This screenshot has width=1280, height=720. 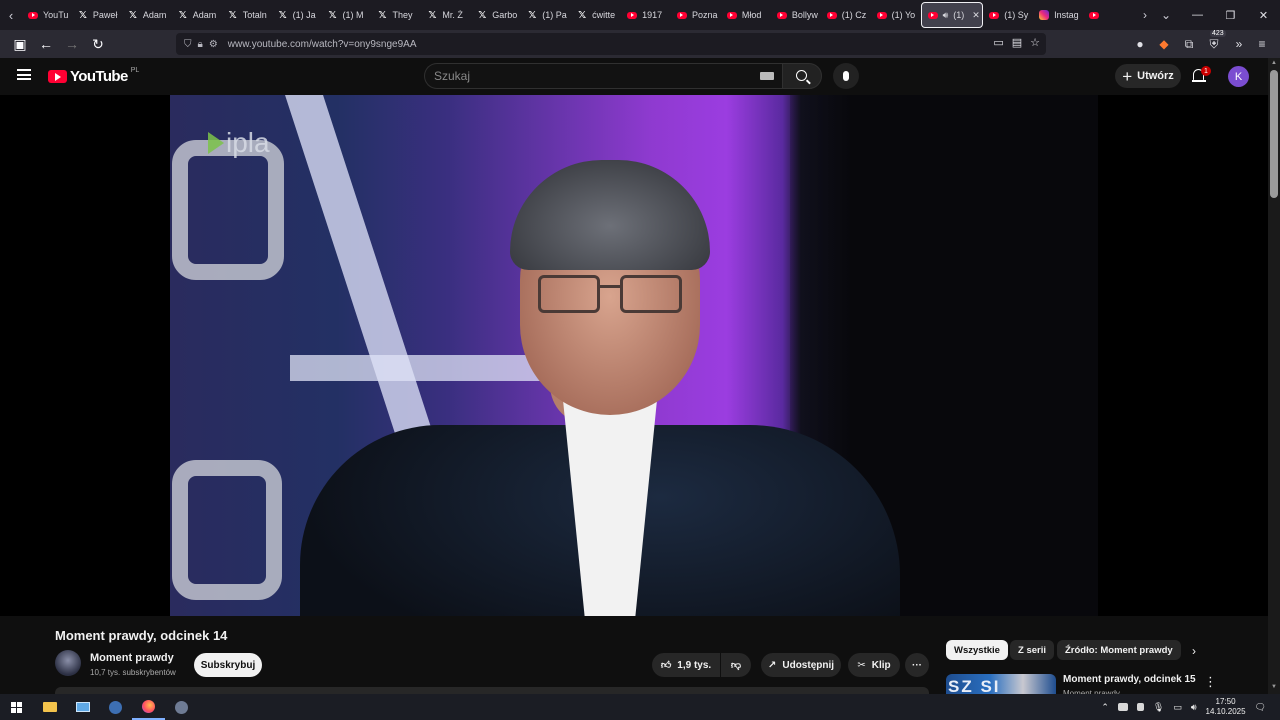 What do you see at coordinates (1238, 76) in the screenshot?
I see `account-avatar: K` at bounding box center [1238, 76].